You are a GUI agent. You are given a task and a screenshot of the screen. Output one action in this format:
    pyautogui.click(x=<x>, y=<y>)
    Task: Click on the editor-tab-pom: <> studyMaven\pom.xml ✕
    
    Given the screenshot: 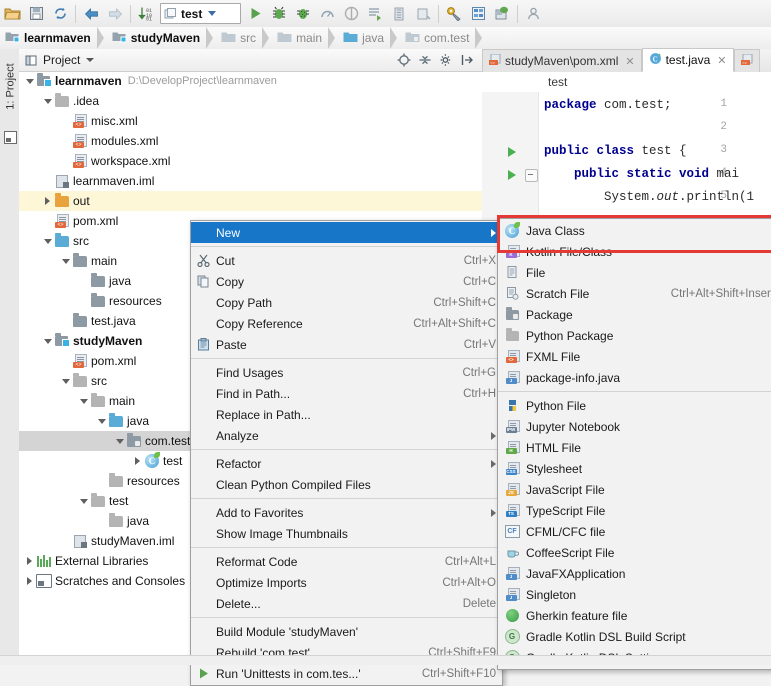 What is the action you would take?
    pyautogui.click(x=562, y=60)
    